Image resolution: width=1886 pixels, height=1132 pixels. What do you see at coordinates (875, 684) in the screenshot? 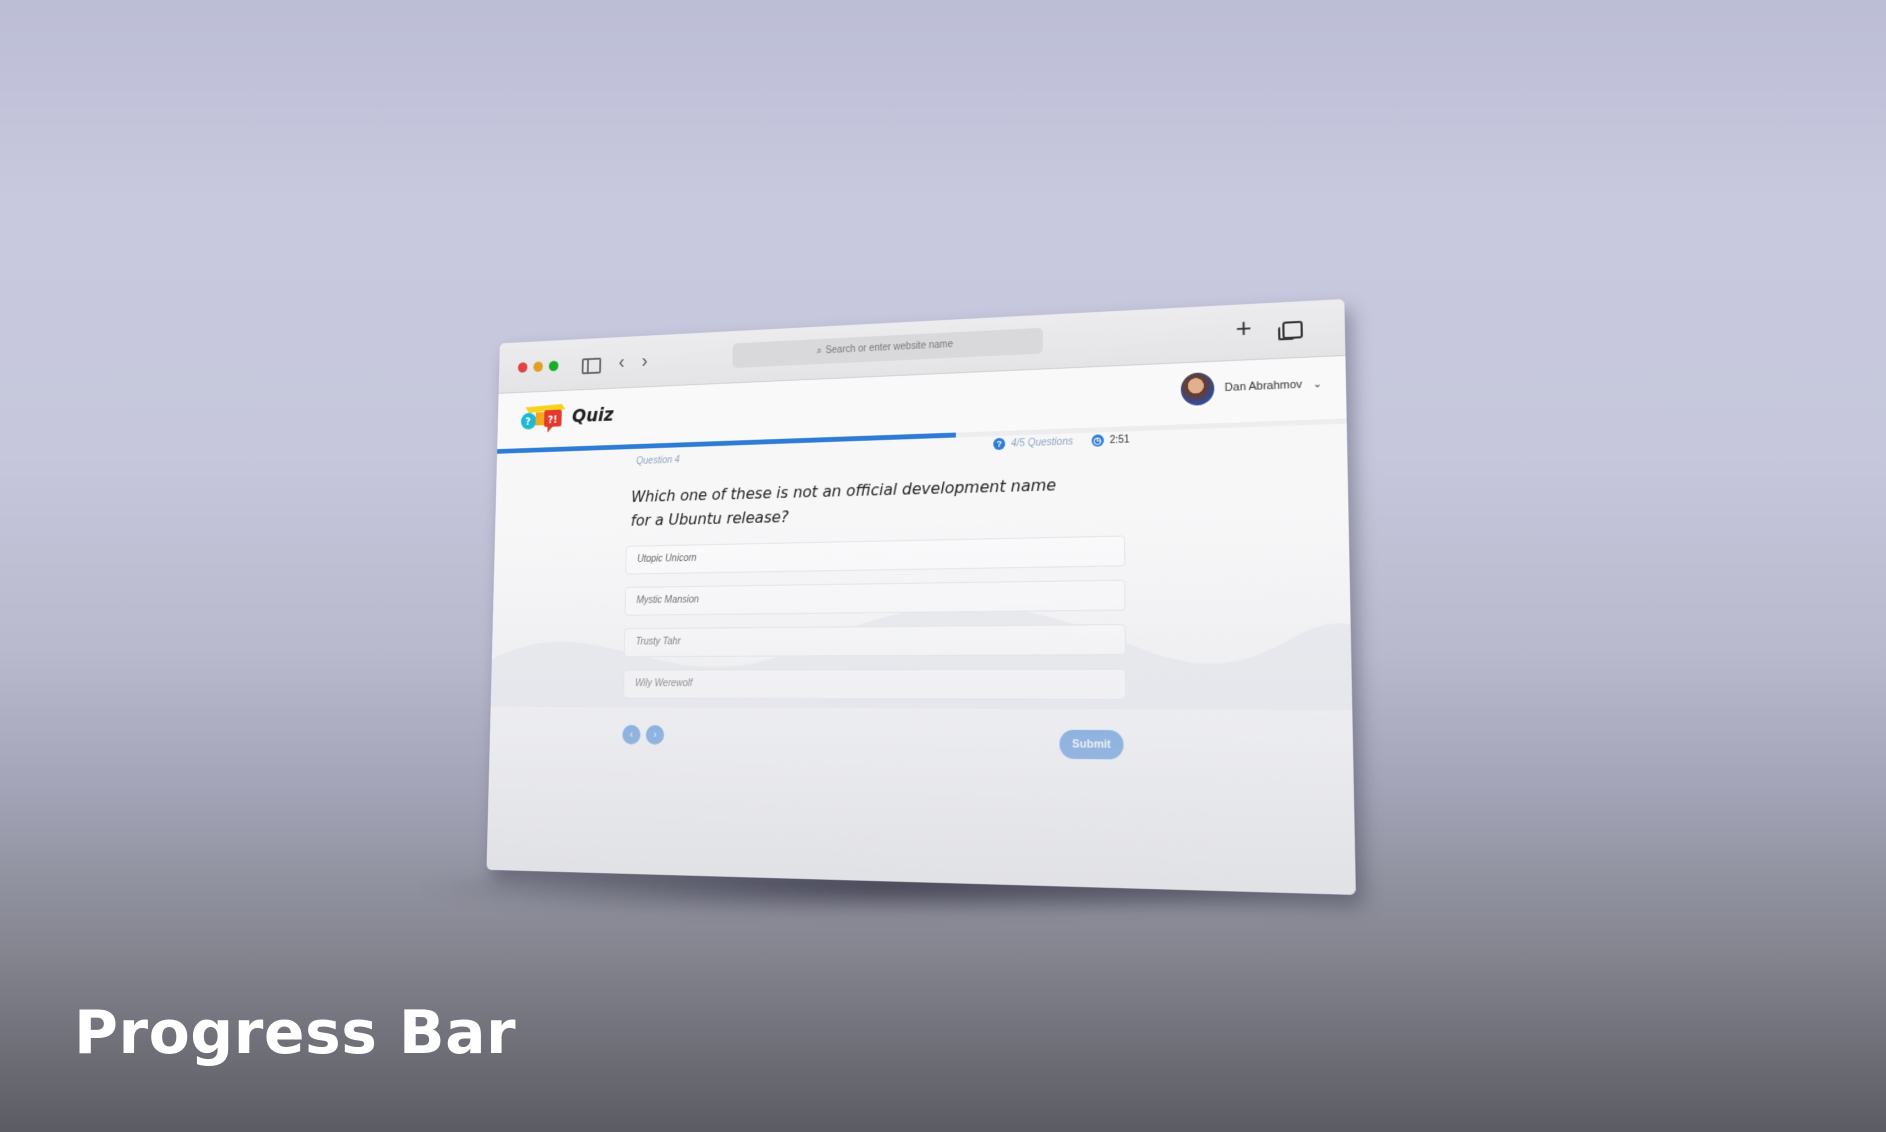
I see `answer-option: Wily Werewolf` at bounding box center [875, 684].